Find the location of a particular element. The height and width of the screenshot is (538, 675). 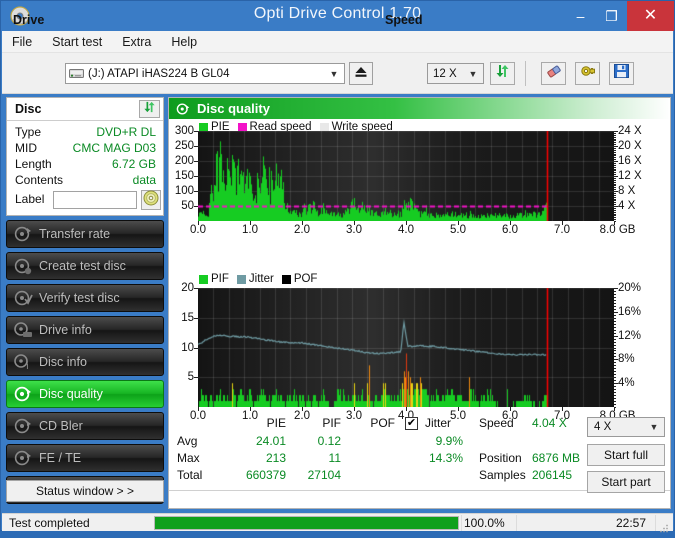

refresh-button is located at coordinates (502, 73).